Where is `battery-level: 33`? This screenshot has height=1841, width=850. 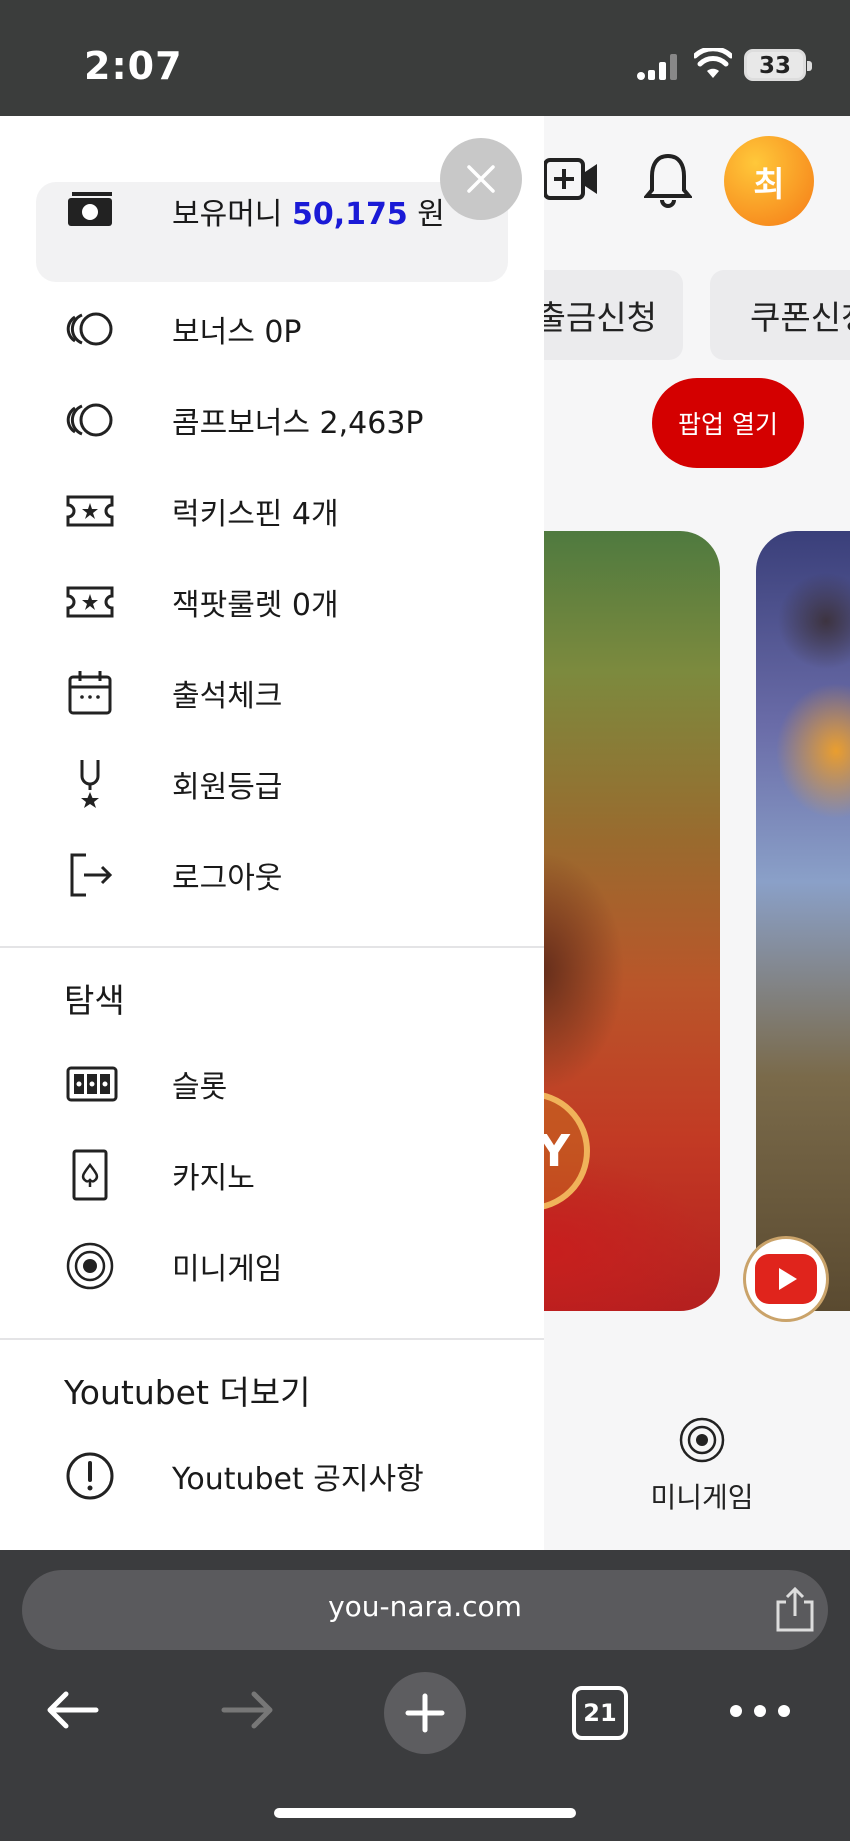 battery-level: 33 is located at coordinates (774, 66).